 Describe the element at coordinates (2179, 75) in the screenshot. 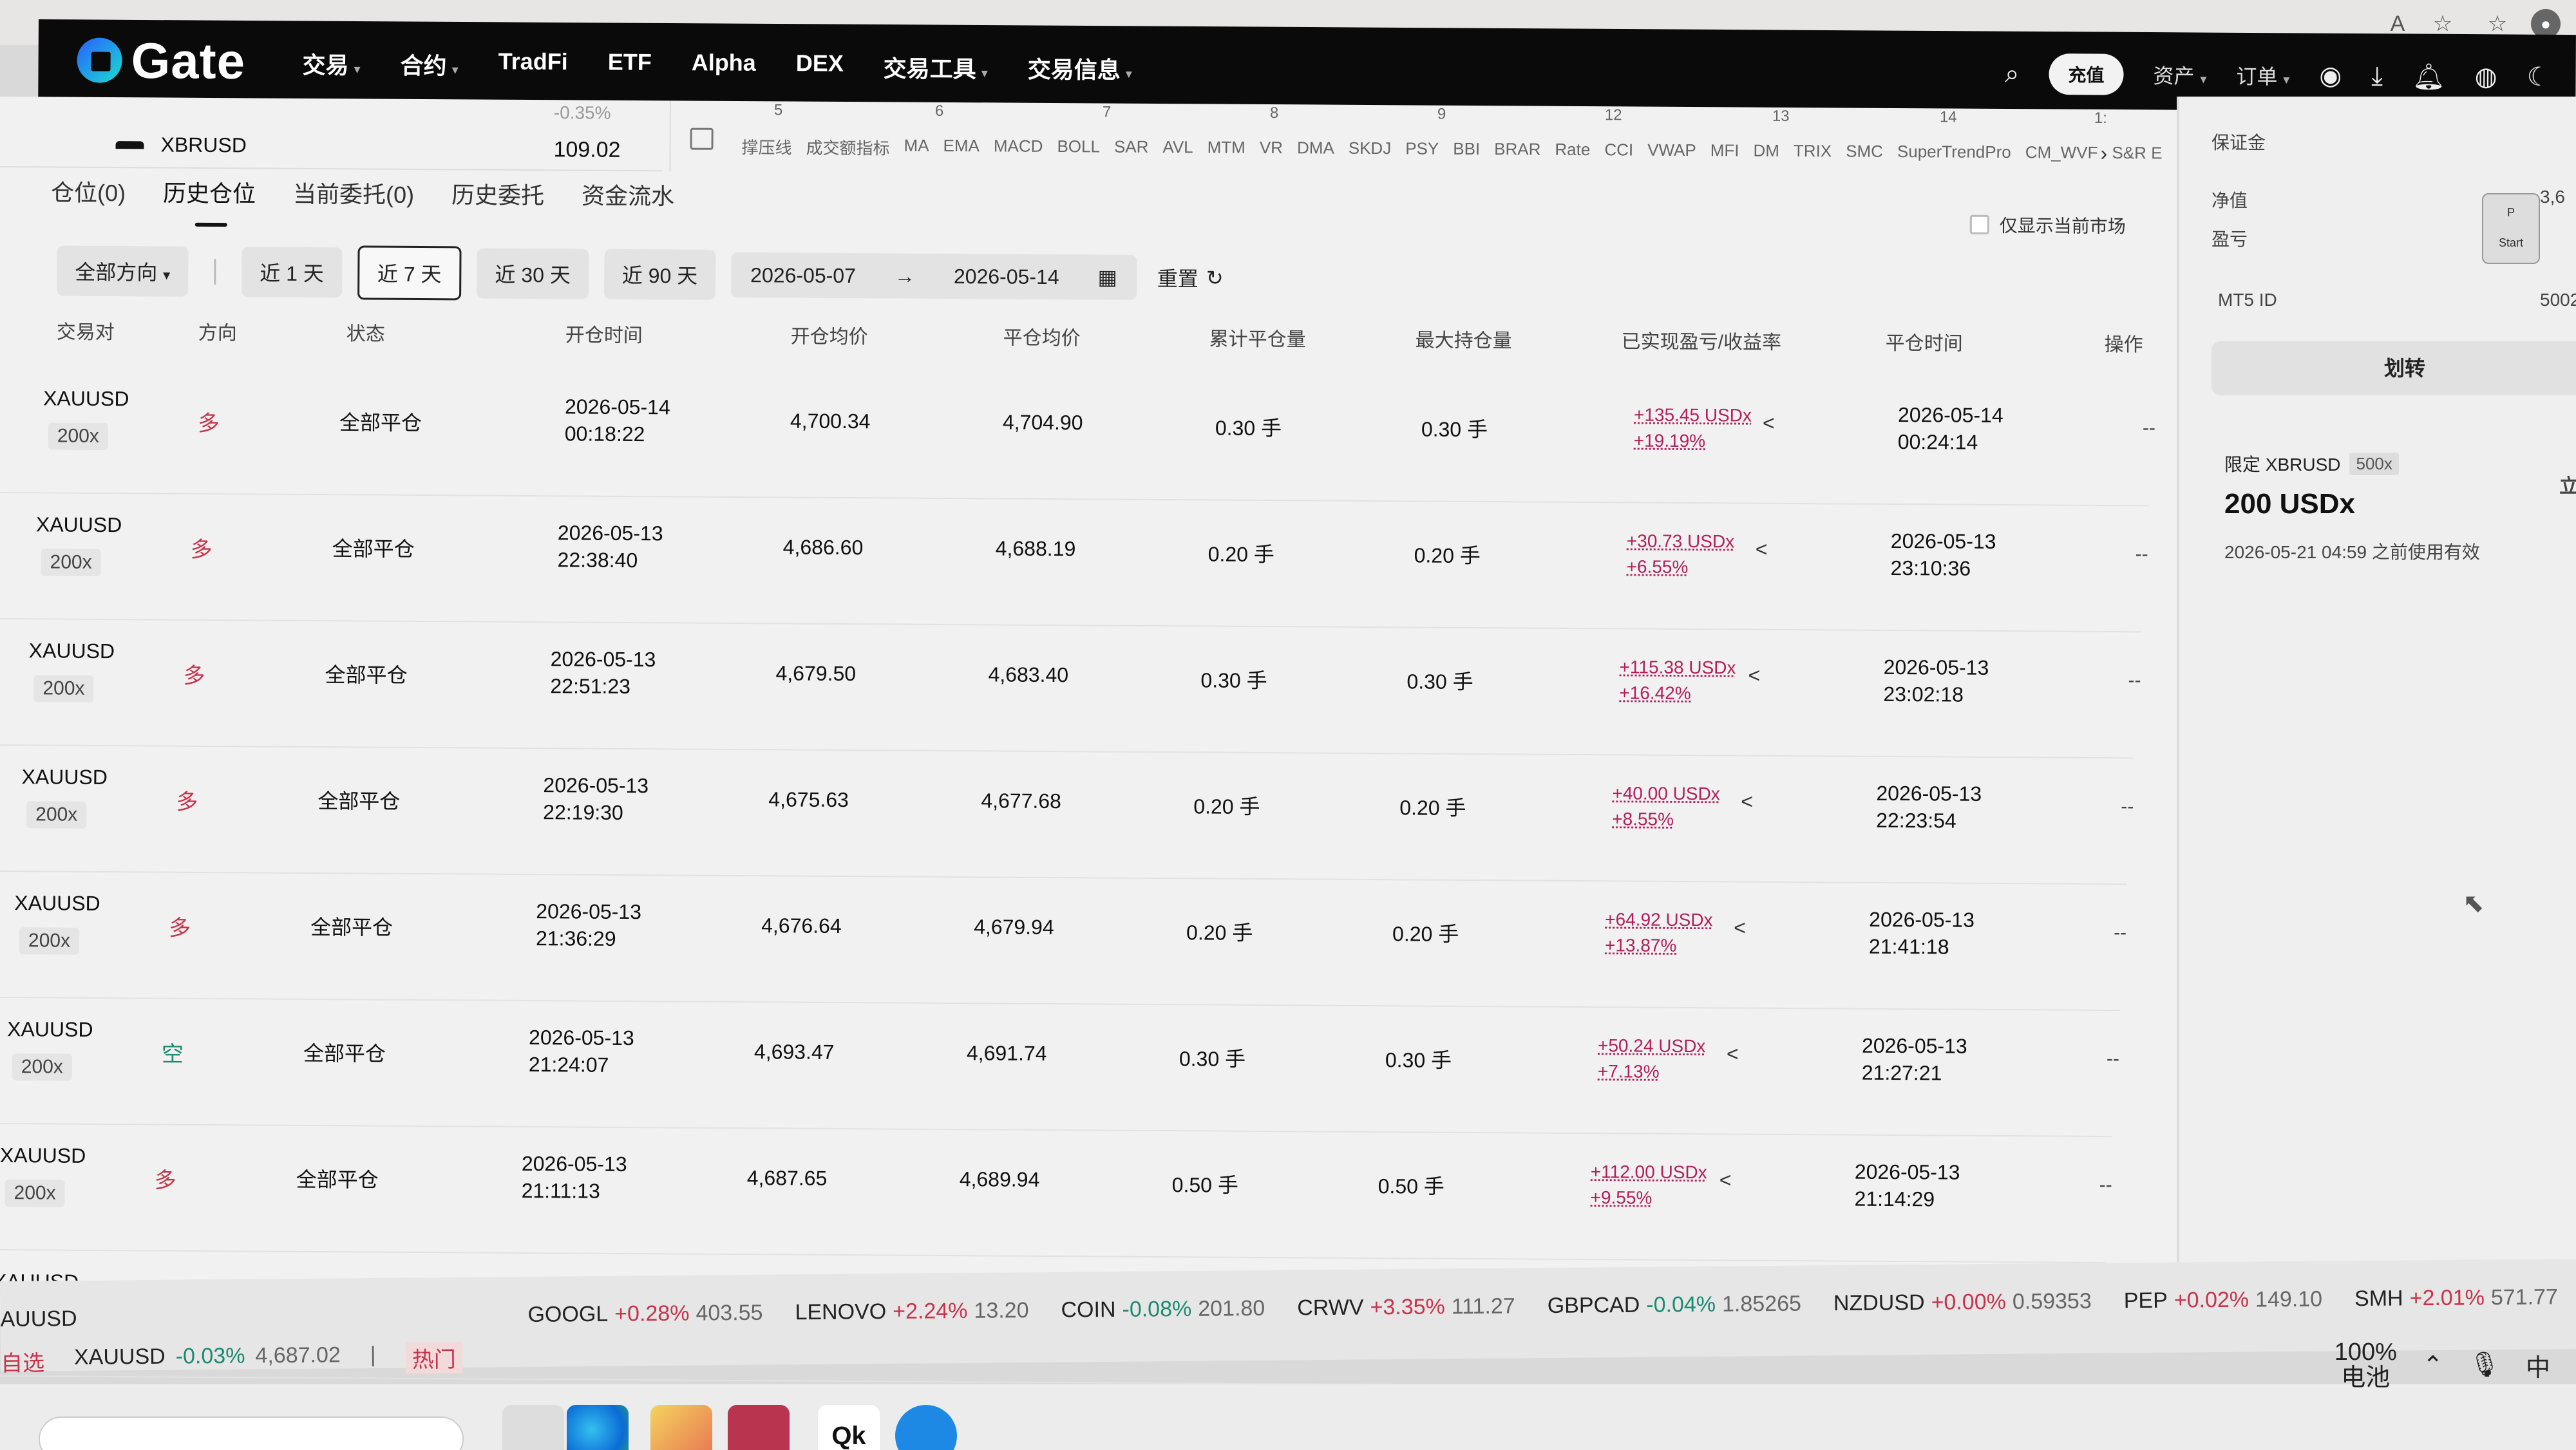

I see `assets-menu: 资产 ▾` at that location.